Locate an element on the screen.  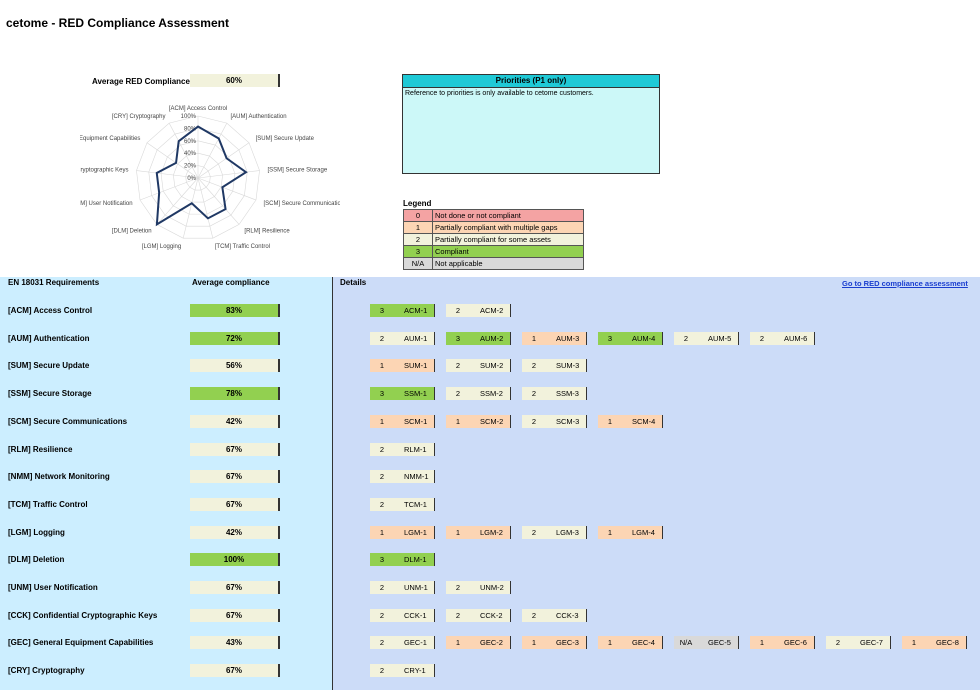
detail-chip: 1 GEC-2 is located at coordinates (478, 643).